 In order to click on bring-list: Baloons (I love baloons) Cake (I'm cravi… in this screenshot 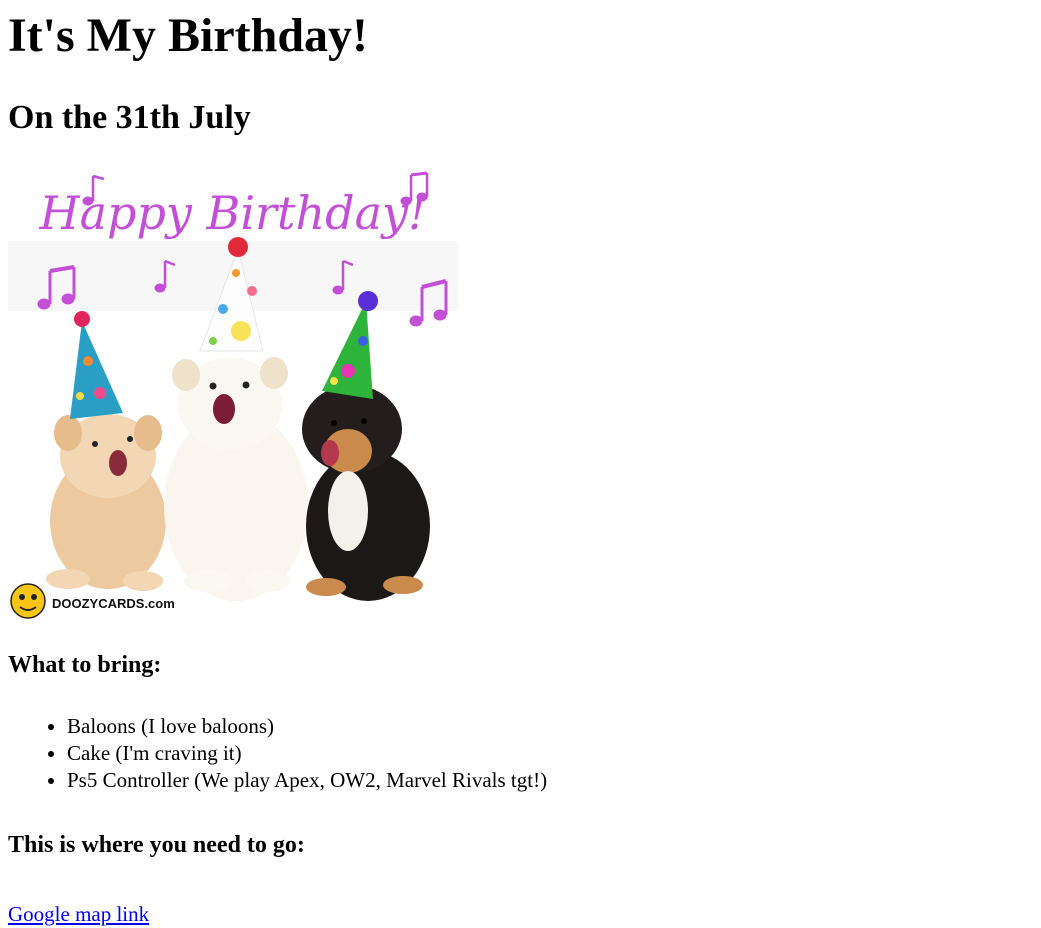, I will do `click(520, 753)`.